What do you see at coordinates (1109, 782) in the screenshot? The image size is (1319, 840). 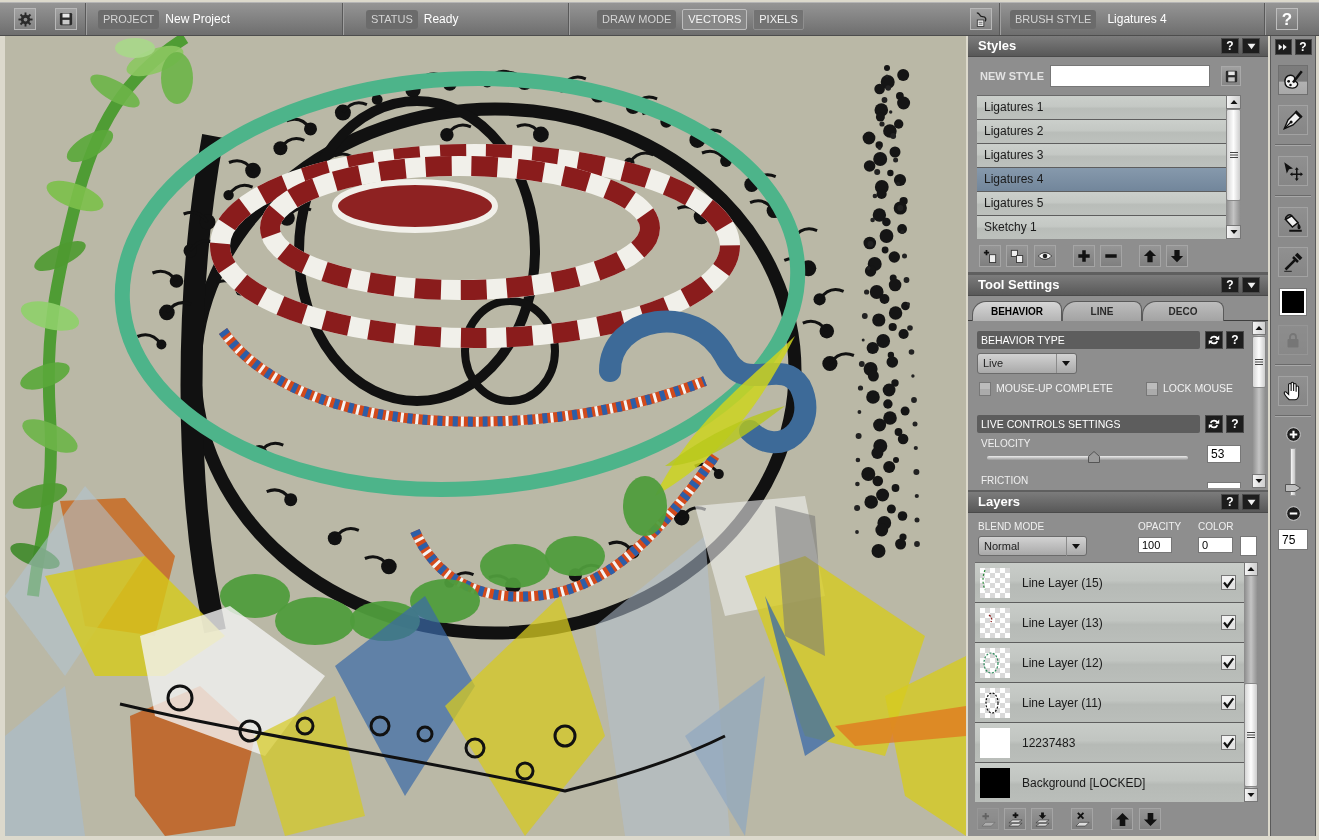 I see `layer-list-item: Background [LOCKED]` at bounding box center [1109, 782].